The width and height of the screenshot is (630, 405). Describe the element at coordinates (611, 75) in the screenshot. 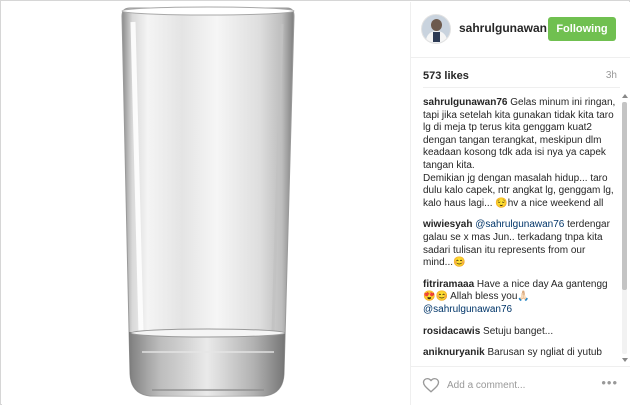

I see `post-time: 3h` at that location.